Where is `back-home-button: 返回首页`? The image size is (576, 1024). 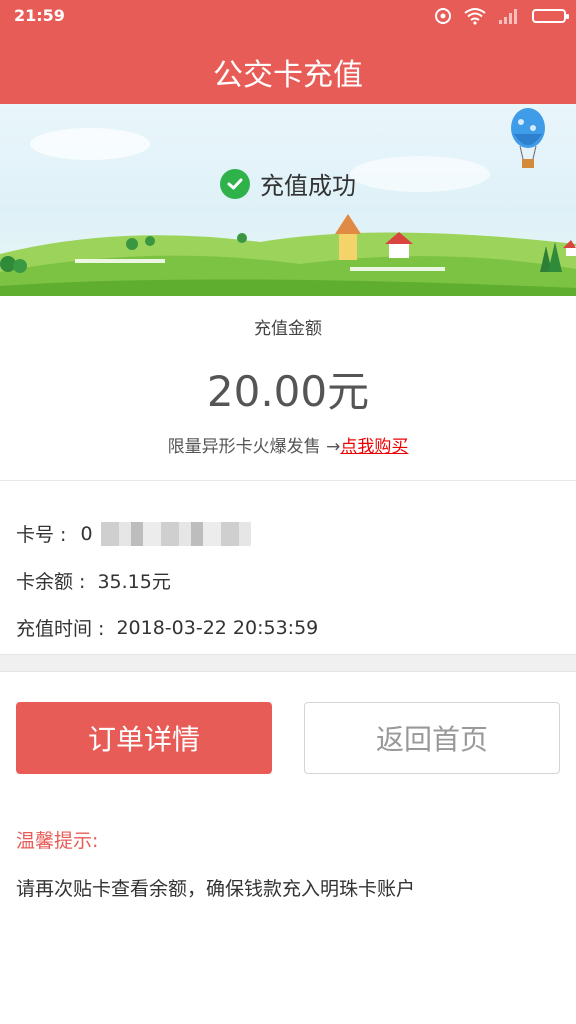
back-home-button: 返回首页 is located at coordinates (432, 738).